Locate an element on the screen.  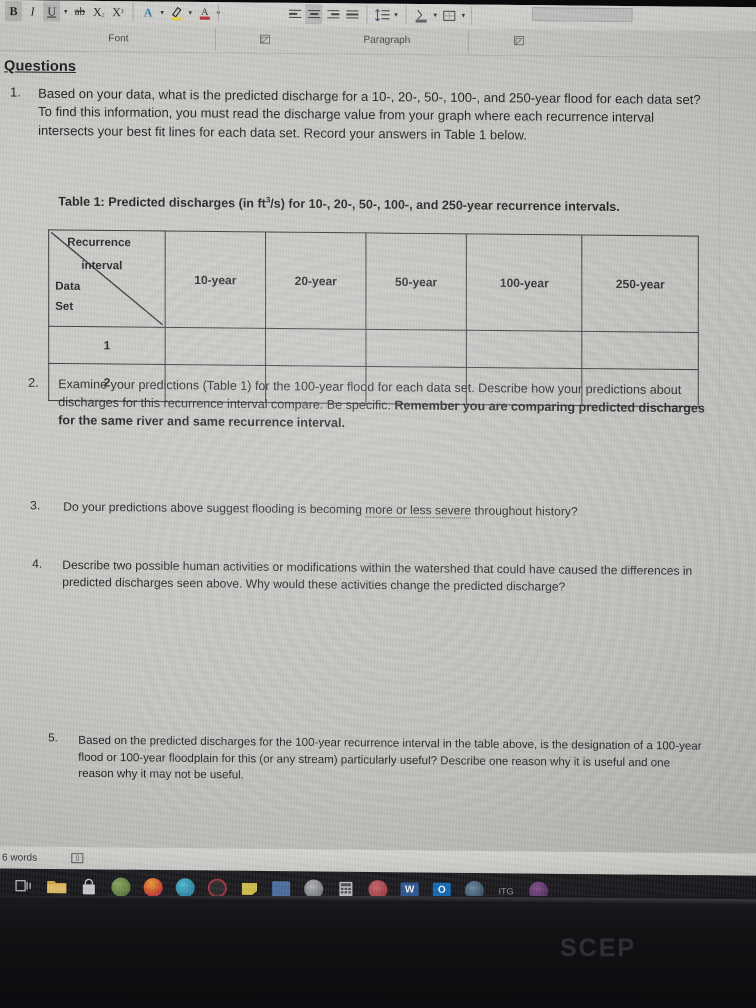
borders-button is located at coordinates (449, 15).